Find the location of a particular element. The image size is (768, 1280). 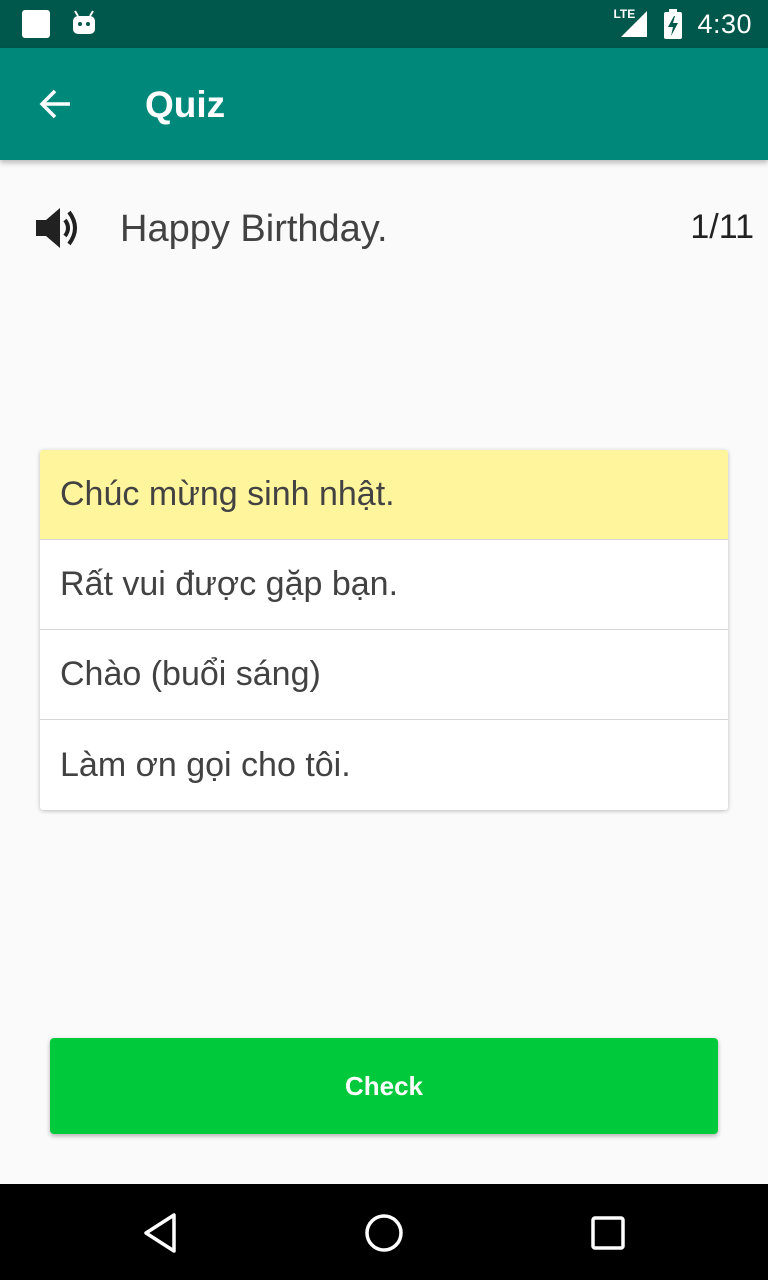

check-button: Check is located at coordinates (384, 1086).